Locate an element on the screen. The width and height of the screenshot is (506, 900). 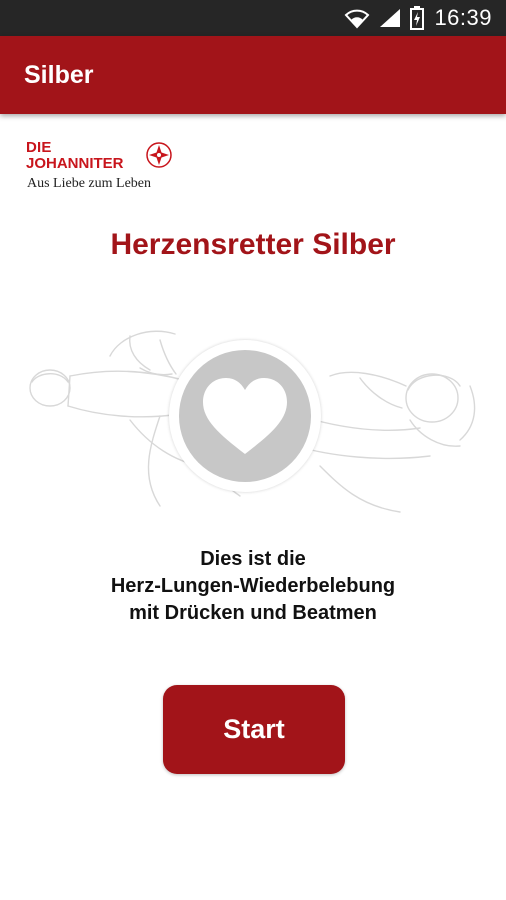
wifi-icon is located at coordinates (357, 18).